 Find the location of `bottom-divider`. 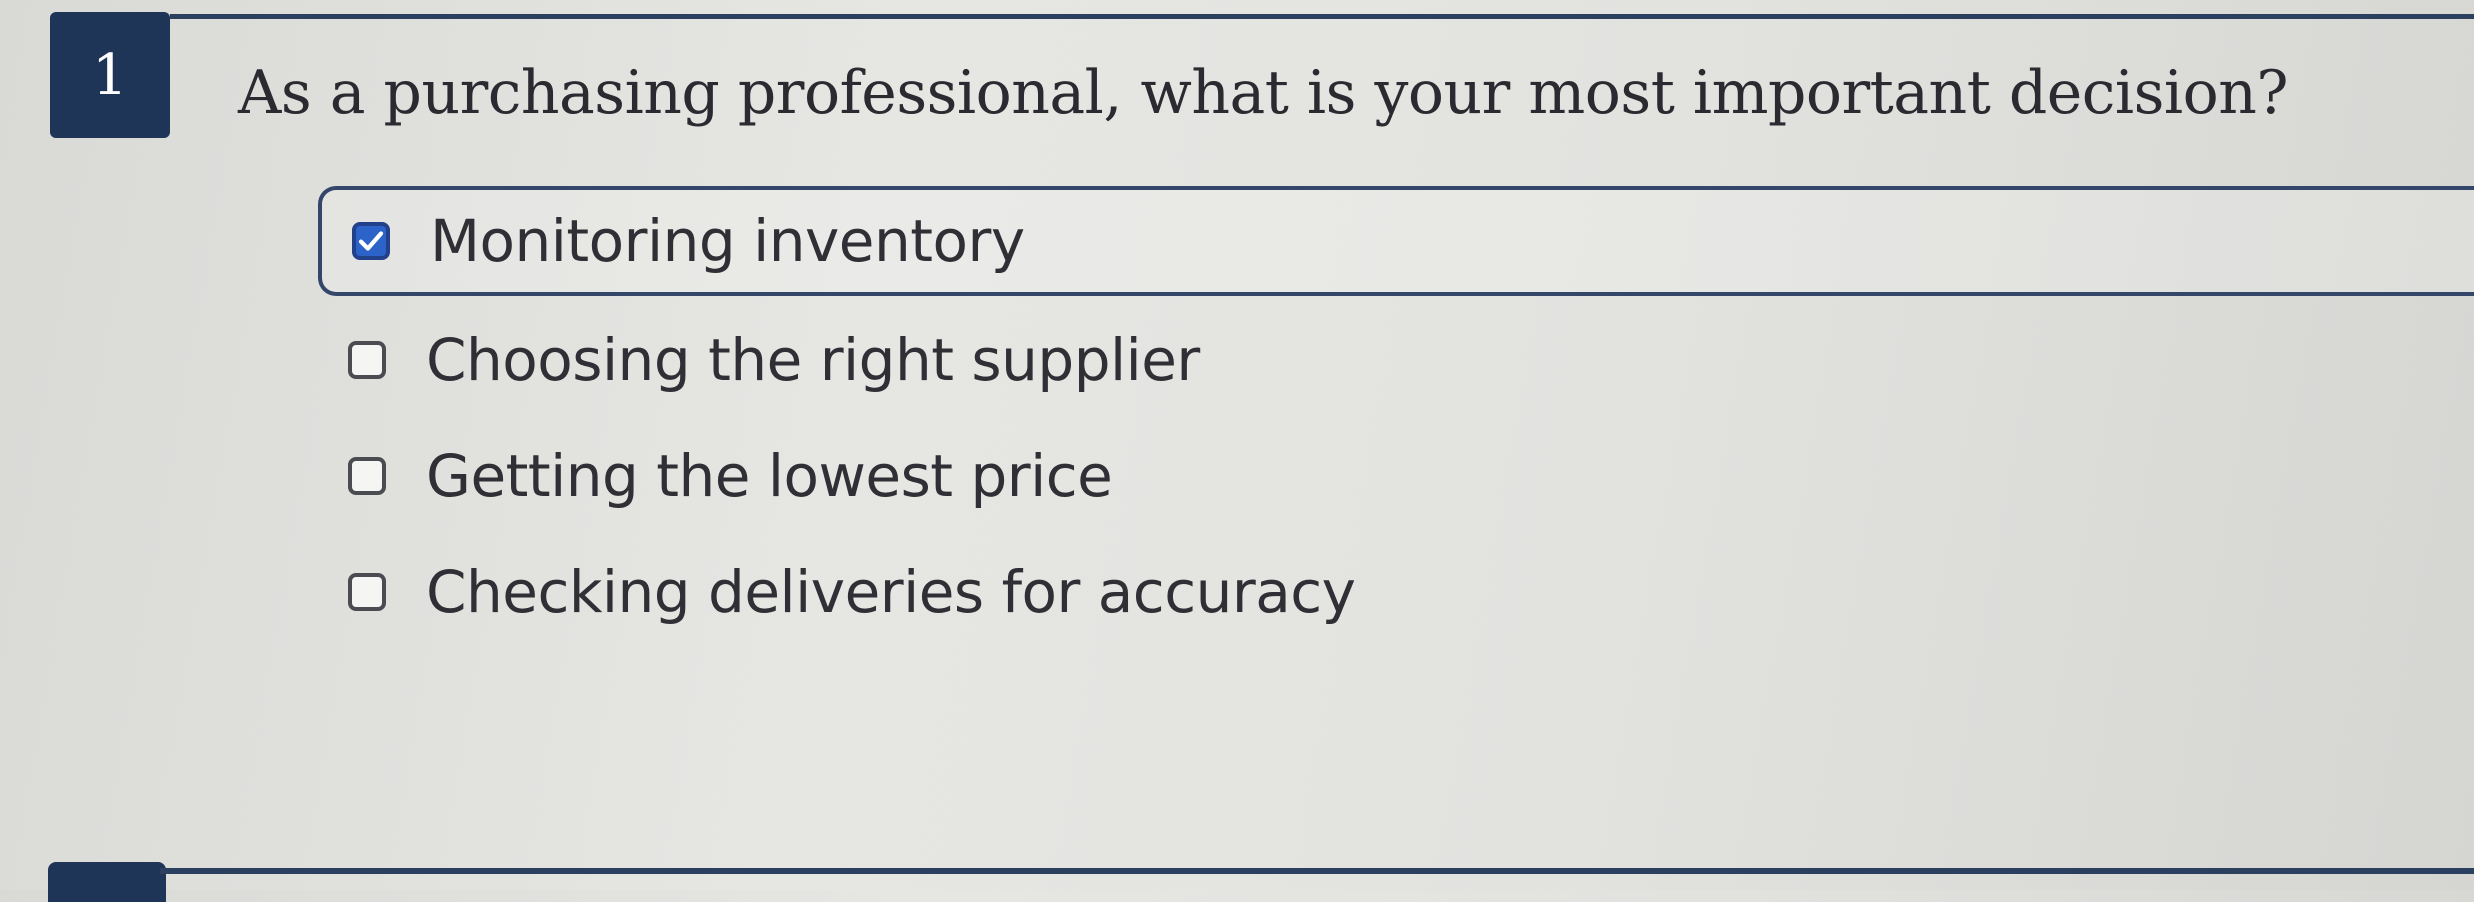

bottom-divider is located at coordinates (1317, 871).